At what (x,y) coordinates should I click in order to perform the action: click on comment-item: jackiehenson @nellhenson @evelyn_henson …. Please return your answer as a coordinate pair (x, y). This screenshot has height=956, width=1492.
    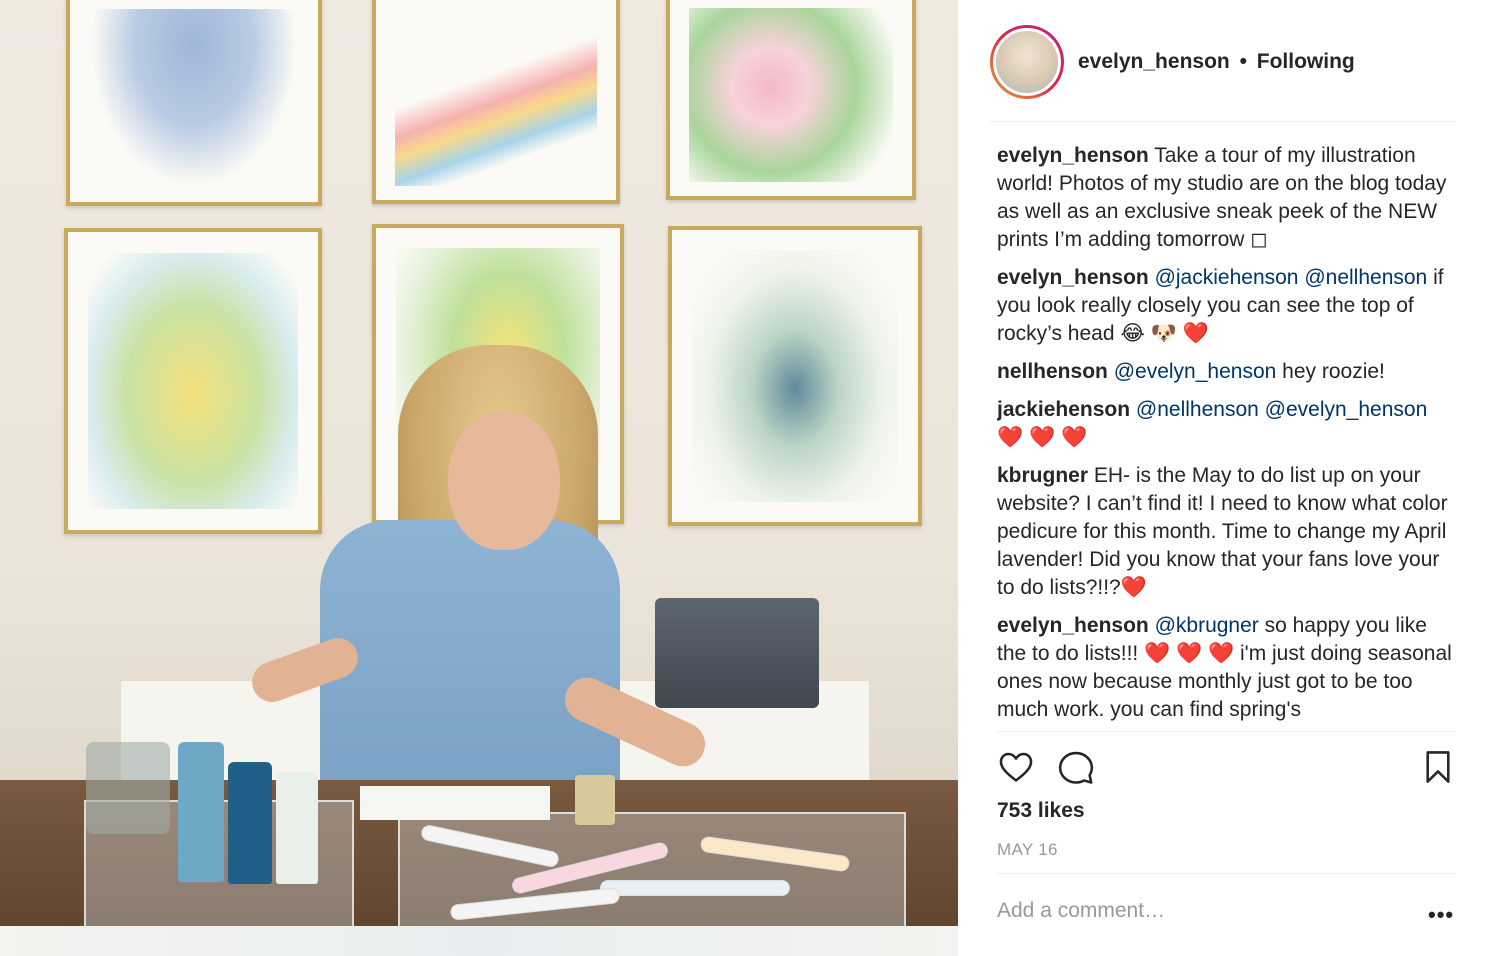
    Looking at the image, I should click on (1228, 424).